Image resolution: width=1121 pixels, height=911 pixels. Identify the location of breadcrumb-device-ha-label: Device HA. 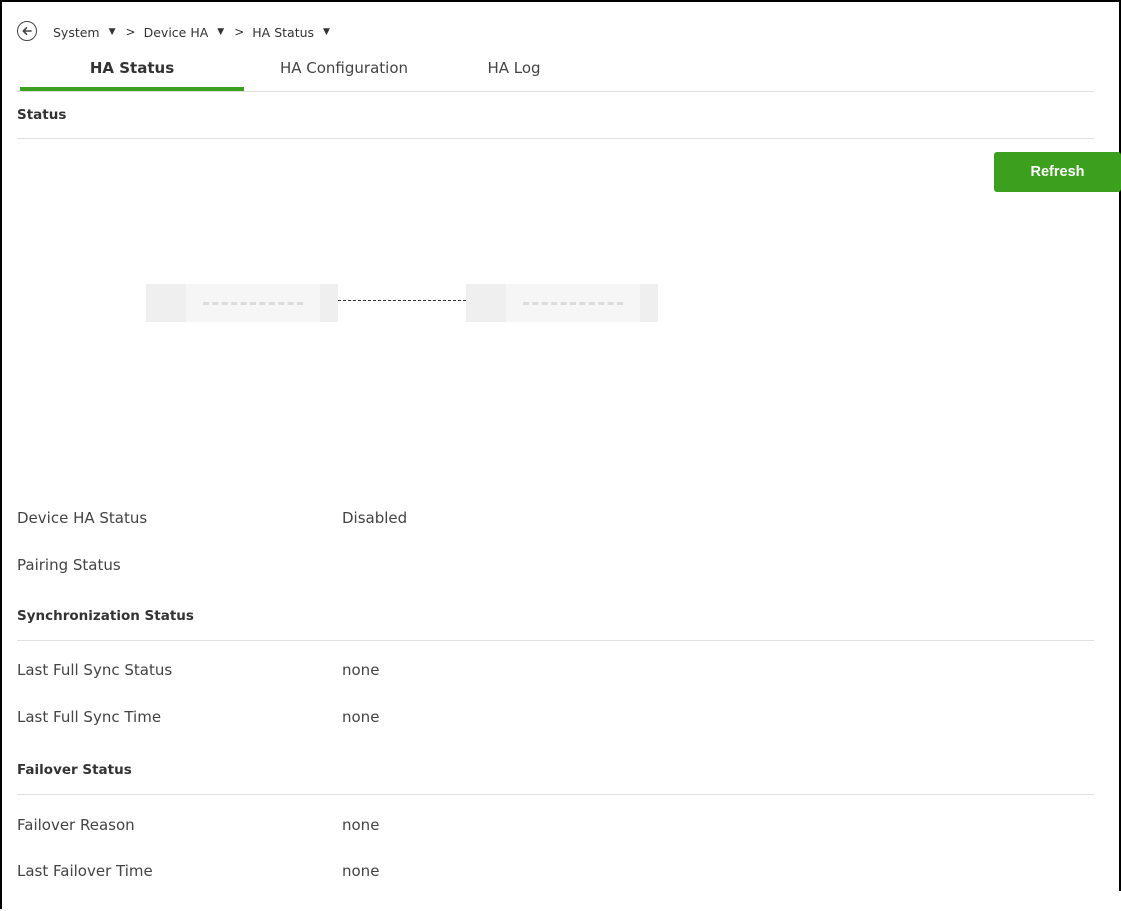
(176, 32).